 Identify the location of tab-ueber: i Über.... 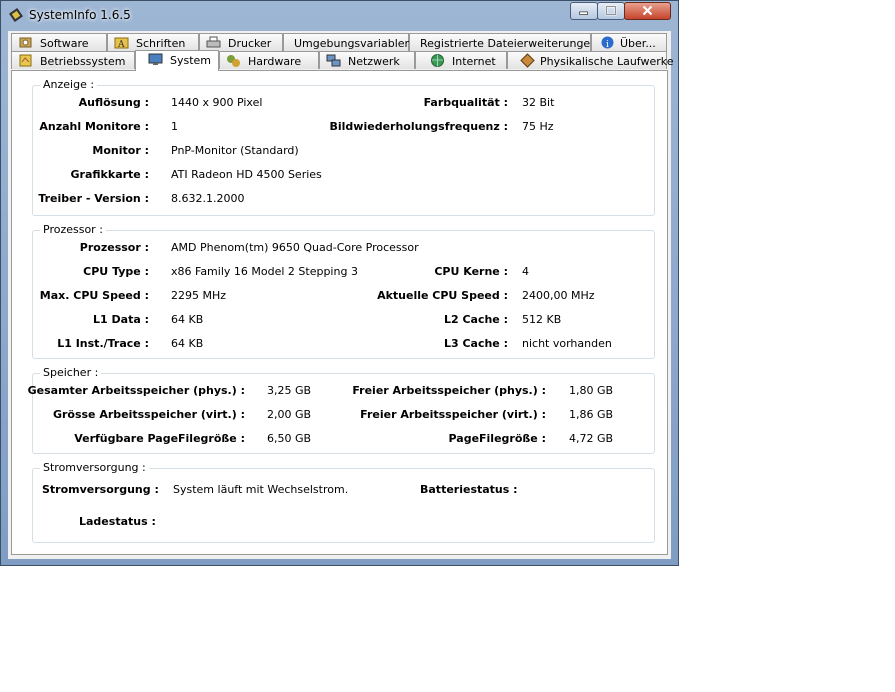
(629, 42).